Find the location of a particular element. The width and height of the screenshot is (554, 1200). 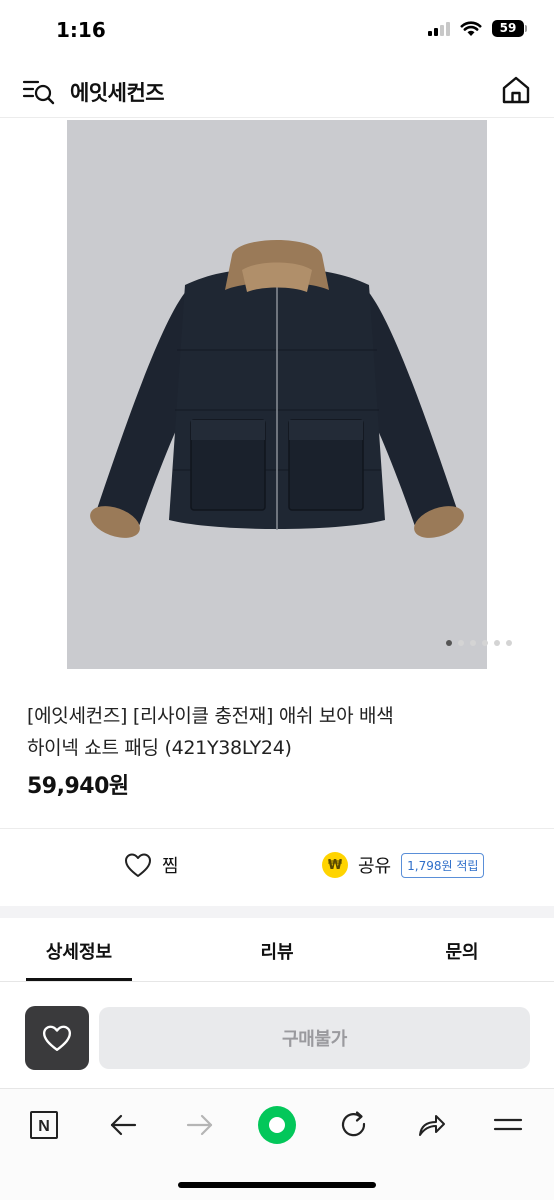

reward-badge: 1,798원 적립 is located at coordinates (443, 865).